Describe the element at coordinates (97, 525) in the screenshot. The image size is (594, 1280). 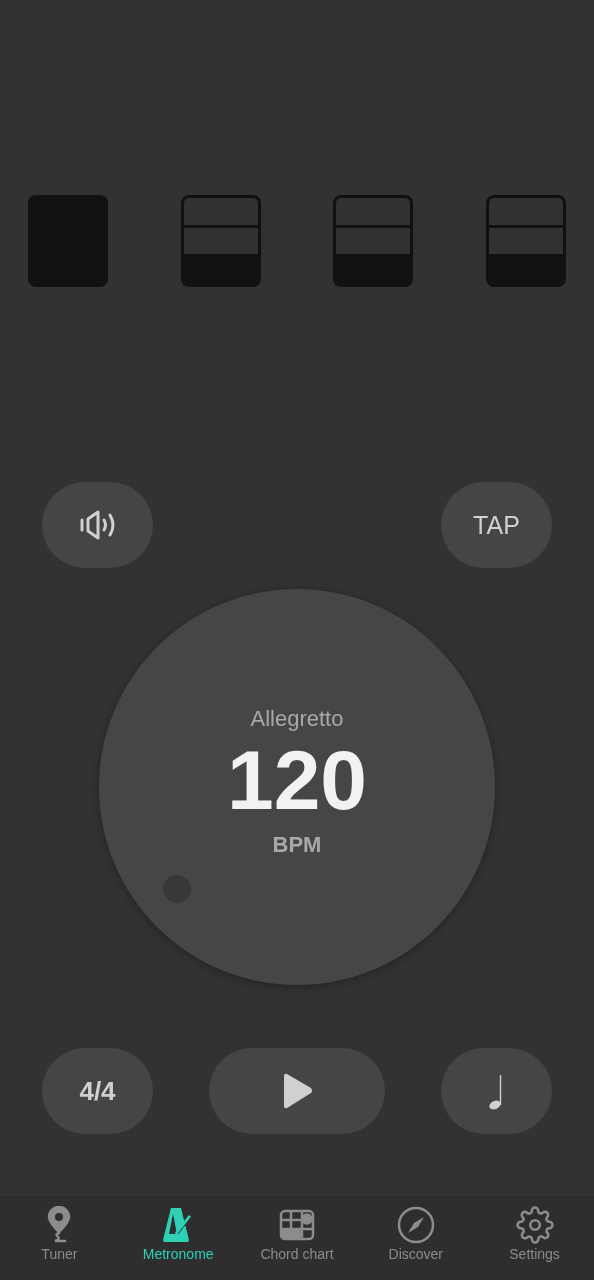
I see `speaker-icon` at that location.